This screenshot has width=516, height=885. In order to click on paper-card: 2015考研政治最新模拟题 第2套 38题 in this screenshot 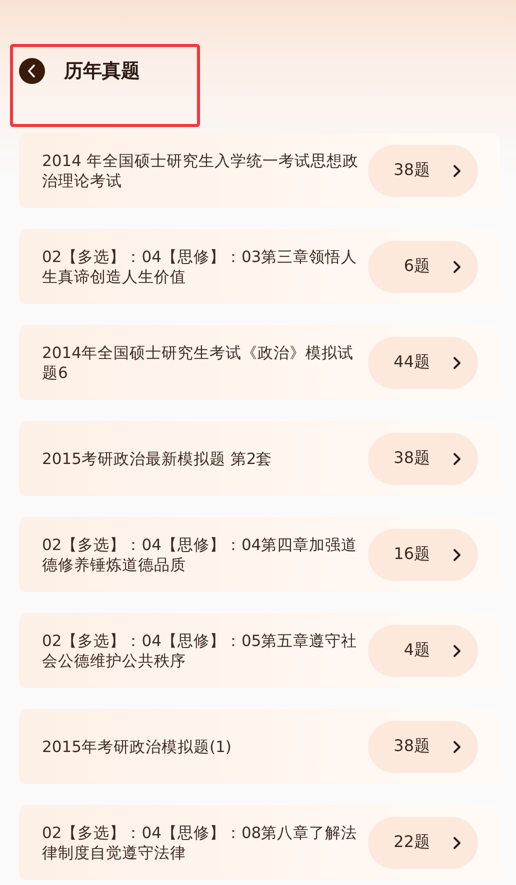, I will do `click(259, 458)`.